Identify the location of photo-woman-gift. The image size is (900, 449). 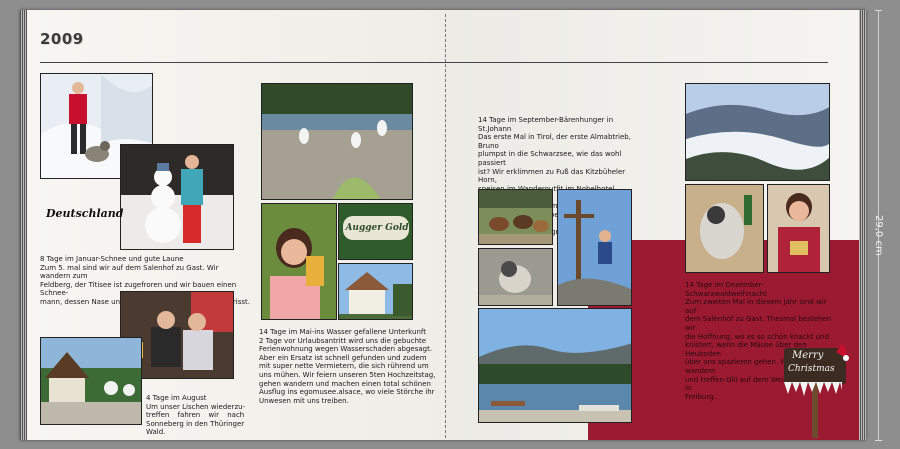
(798, 228).